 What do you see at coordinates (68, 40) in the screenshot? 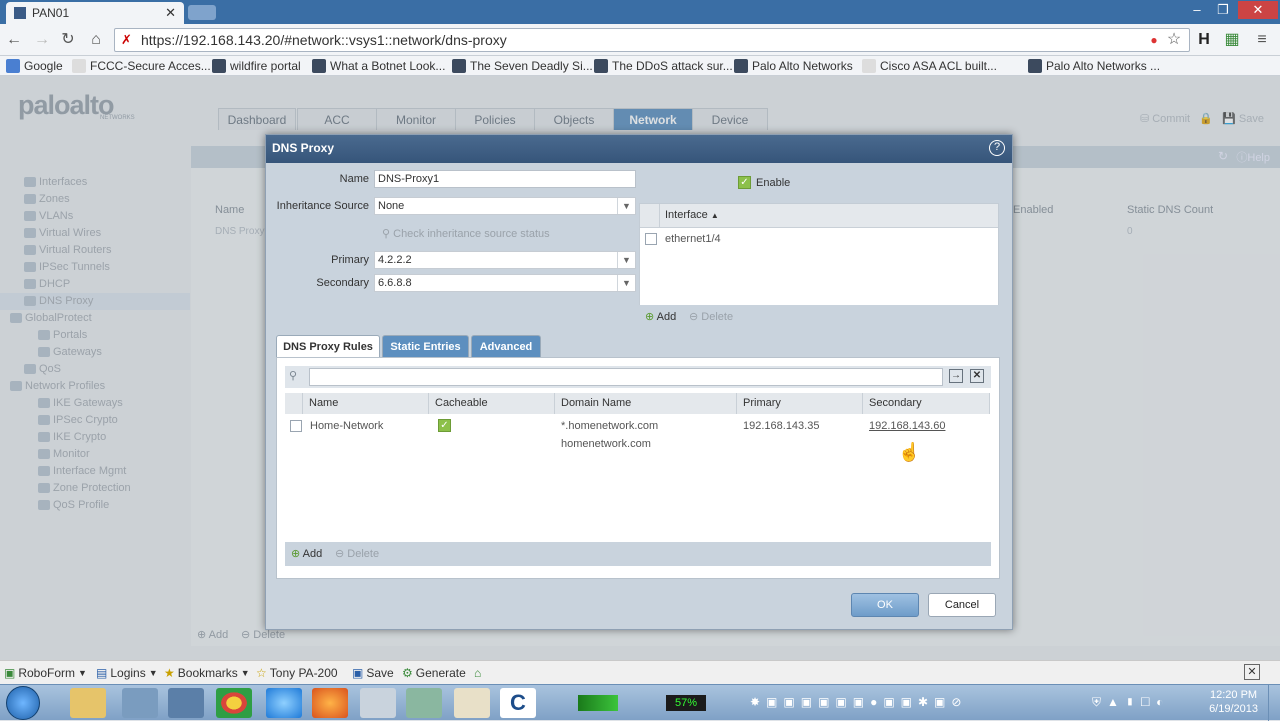
I see `reload-icon: ↻` at bounding box center [68, 40].